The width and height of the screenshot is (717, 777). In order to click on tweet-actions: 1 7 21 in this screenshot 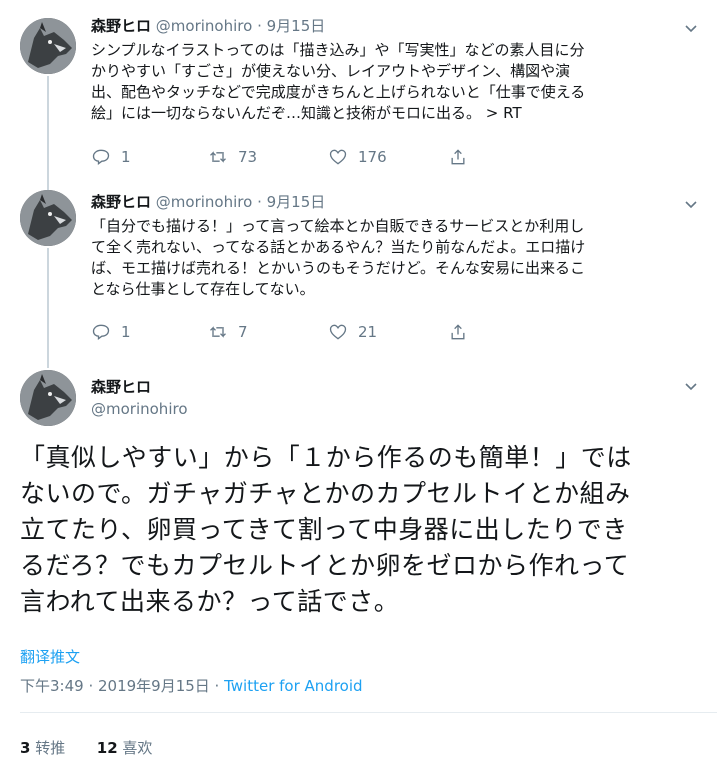, I will do `click(301, 332)`.